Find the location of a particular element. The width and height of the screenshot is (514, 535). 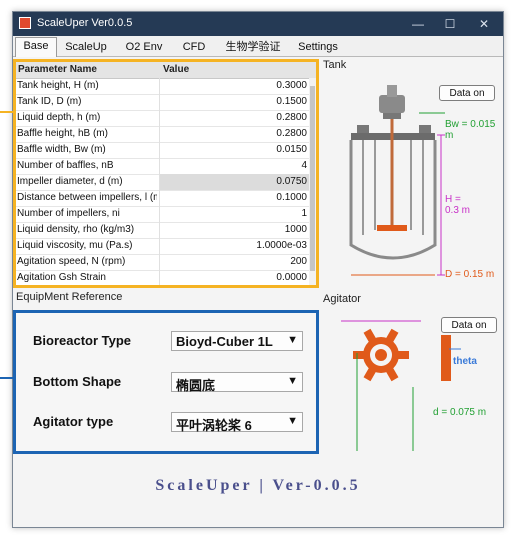

bw-dimension-label: Bw = 0.015 m is located at coordinates (470, 130).